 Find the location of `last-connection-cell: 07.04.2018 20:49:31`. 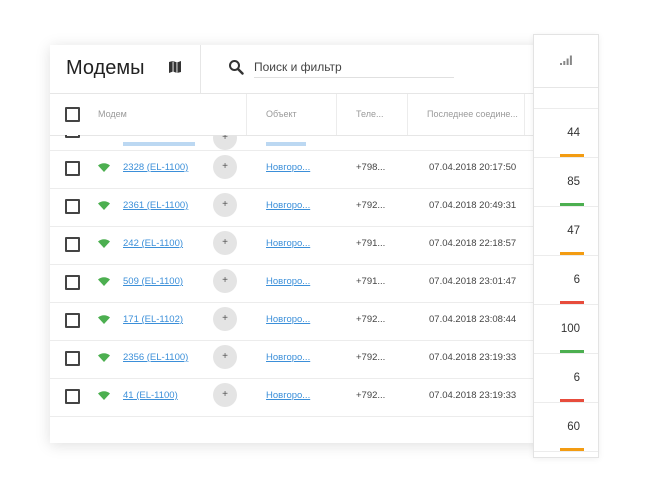

last-connection-cell: 07.04.2018 20:49:31 is located at coordinates (473, 205).